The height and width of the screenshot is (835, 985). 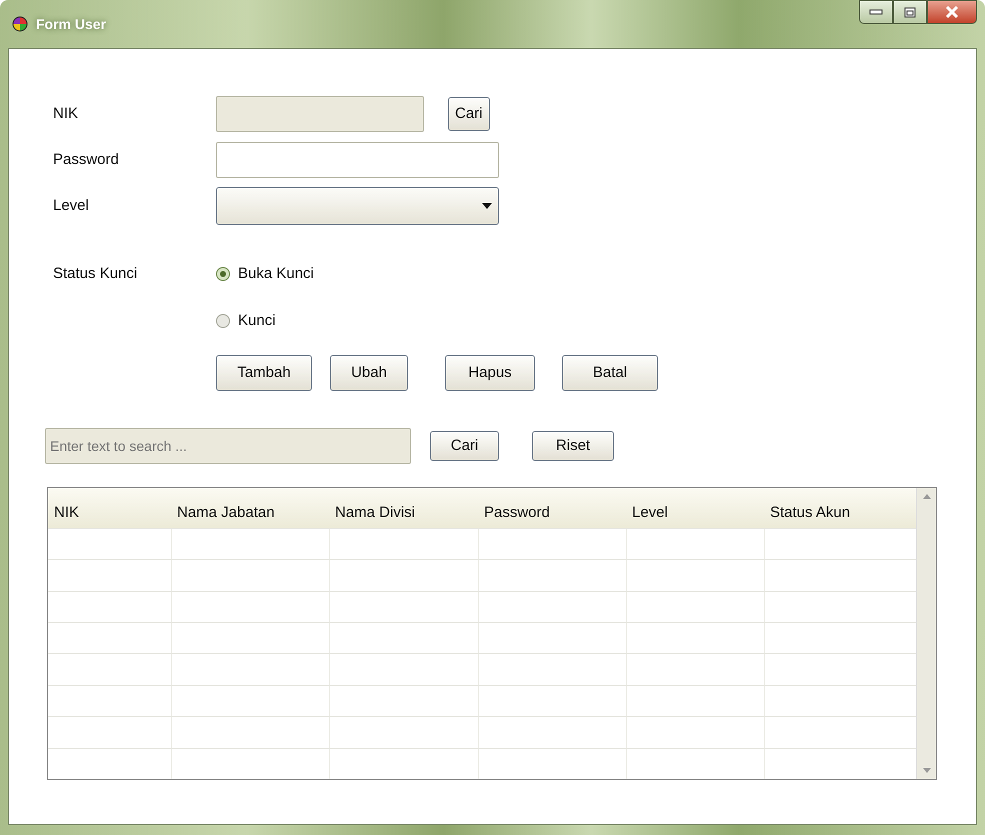 I want to click on radio-option: Buka Kunci, so click(x=265, y=274).